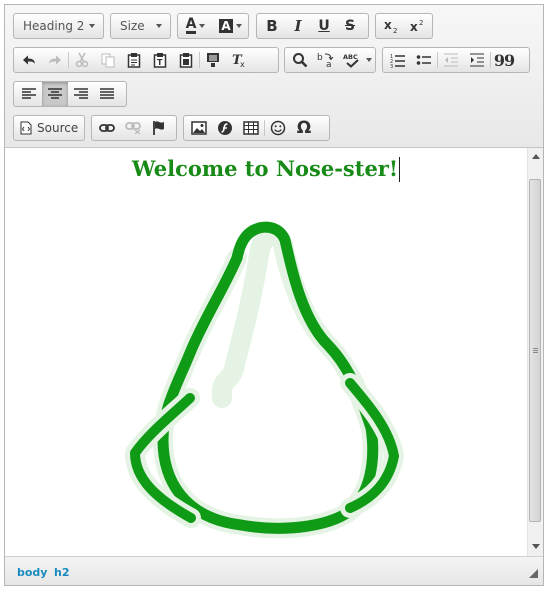 The height and width of the screenshot is (591, 548). Describe the element at coordinates (329, 64) in the screenshot. I see `svg-text: a` at that location.